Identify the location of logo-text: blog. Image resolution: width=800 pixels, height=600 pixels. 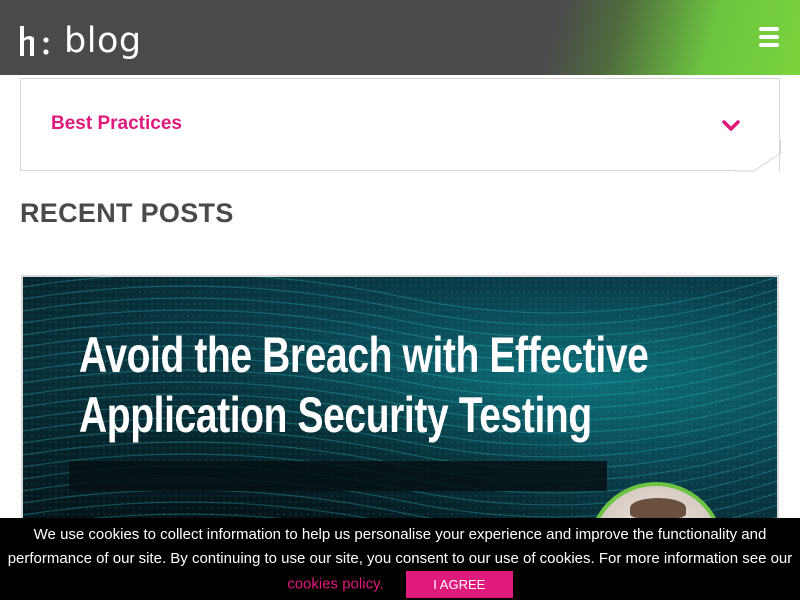
(103, 41).